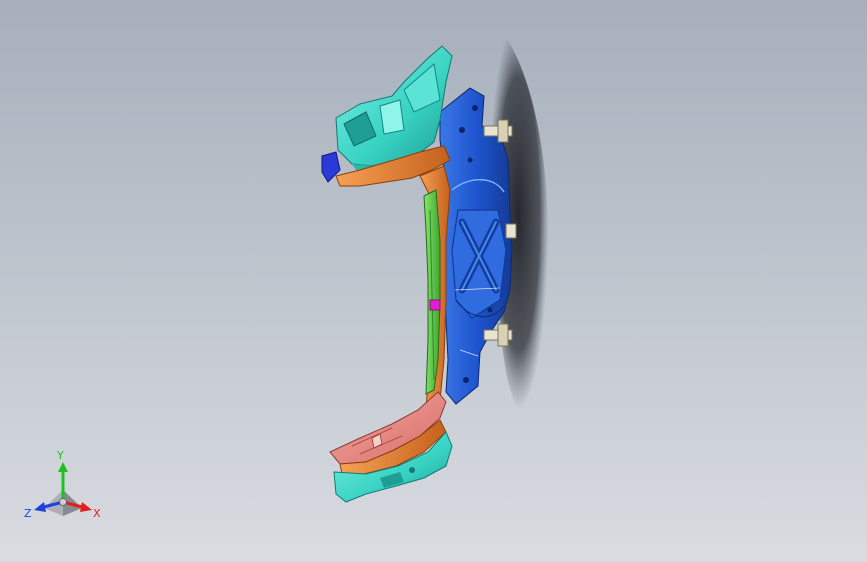 This screenshot has width=867, height=562. Describe the element at coordinates (28, 513) in the screenshot. I see `z-axis-label: Z` at that location.